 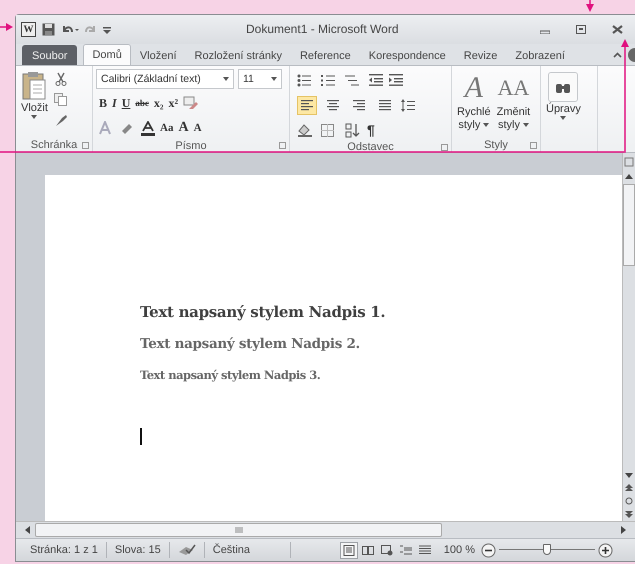 I want to click on ribbon-tab: Reference, so click(x=325, y=55).